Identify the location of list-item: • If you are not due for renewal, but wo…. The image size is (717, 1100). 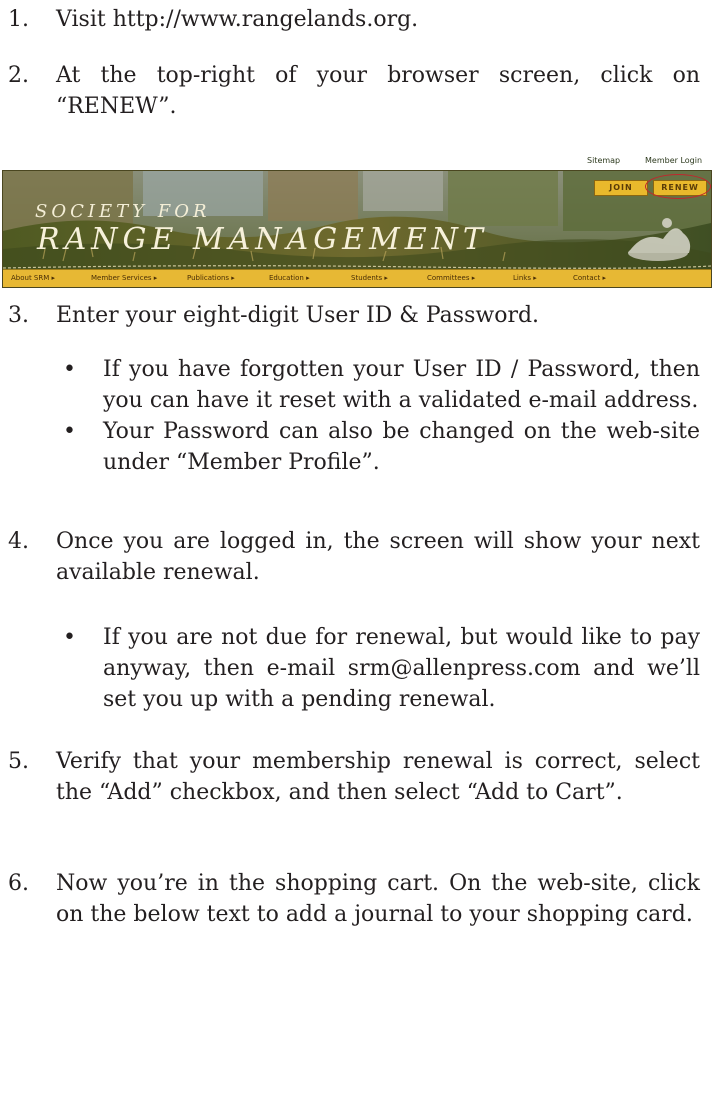
(381, 668).